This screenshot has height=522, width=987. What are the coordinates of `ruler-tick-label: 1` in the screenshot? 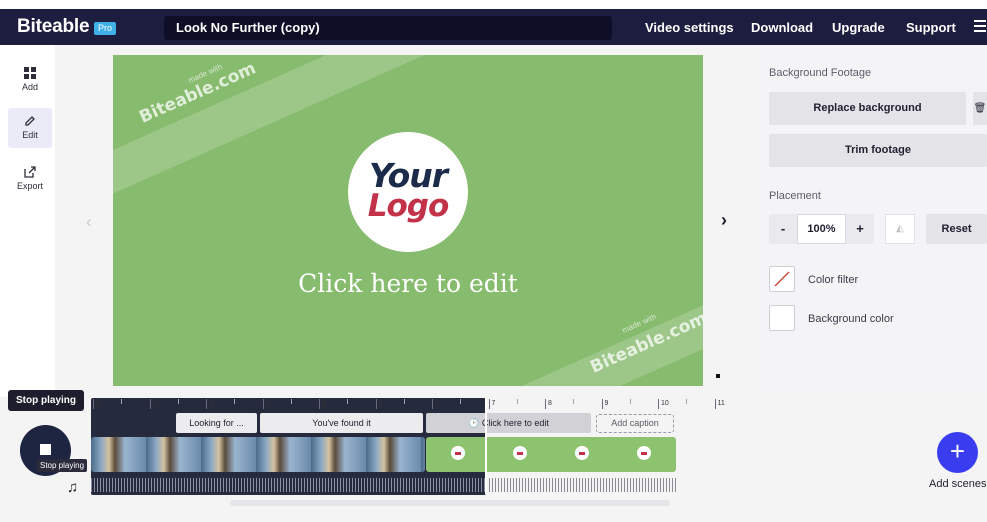 It's located at (154, 403).